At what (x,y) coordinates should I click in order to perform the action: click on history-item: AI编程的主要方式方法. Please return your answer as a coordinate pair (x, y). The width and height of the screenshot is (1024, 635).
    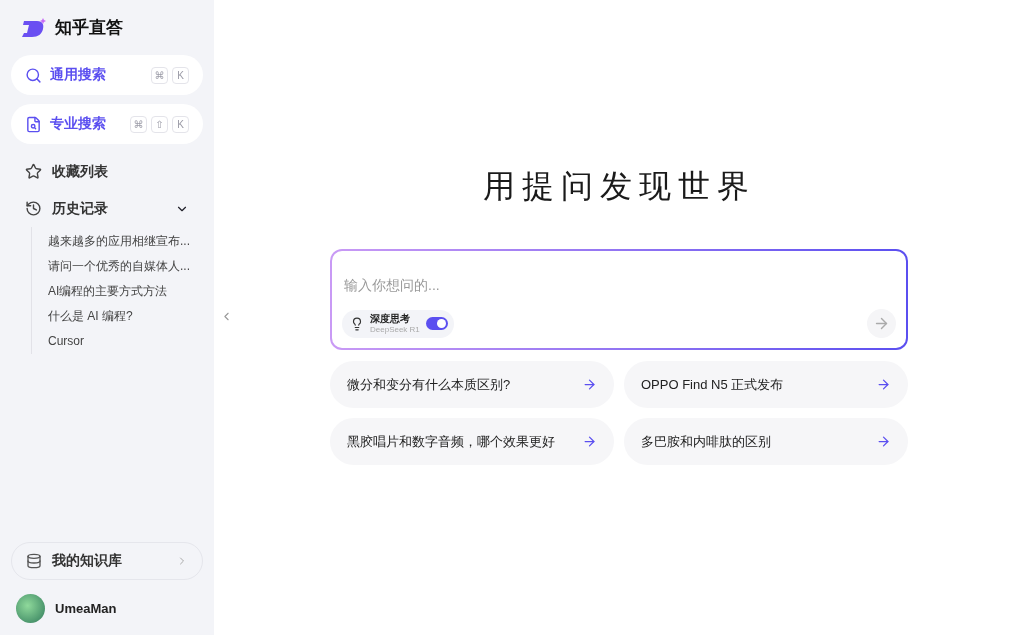
    Looking at the image, I should click on (125, 291).